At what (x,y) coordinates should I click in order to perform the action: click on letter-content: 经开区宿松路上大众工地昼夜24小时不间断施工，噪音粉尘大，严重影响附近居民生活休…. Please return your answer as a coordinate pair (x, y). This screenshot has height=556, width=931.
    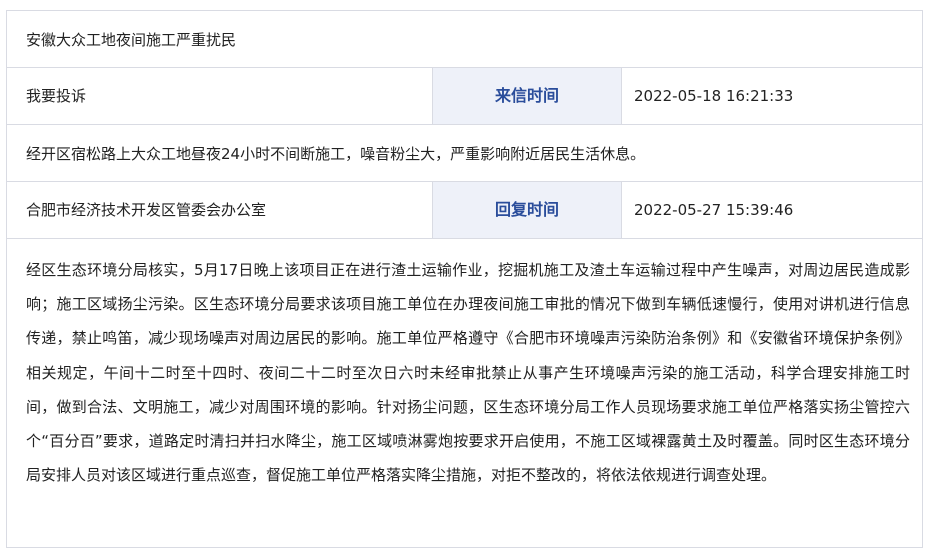
    Looking at the image, I should click on (336, 153).